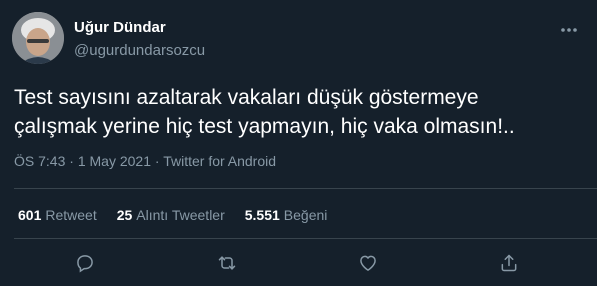 The width and height of the screenshot is (597, 286). Describe the element at coordinates (39, 161) in the screenshot. I see `tweet-time: ÖS 7:43` at that location.